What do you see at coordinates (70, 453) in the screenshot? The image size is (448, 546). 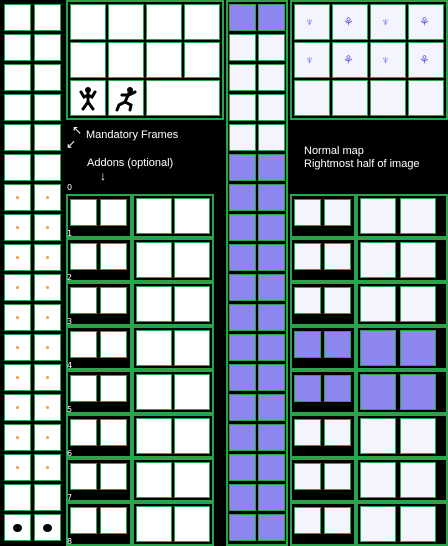 I see `addon-index: 6` at bounding box center [70, 453].